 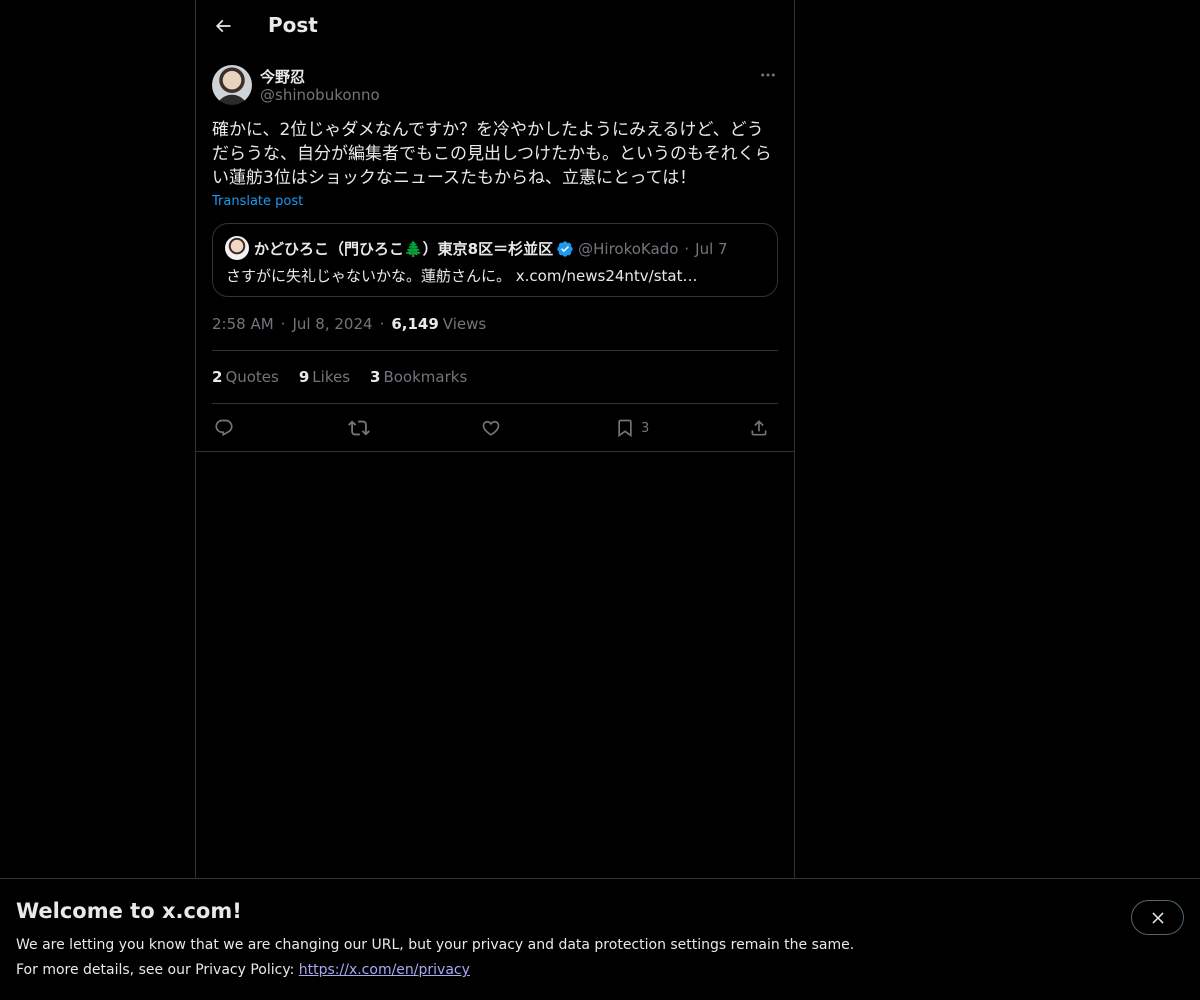 I want to click on stat-bookmarks: 3 Bookmarks, so click(x=418, y=377).